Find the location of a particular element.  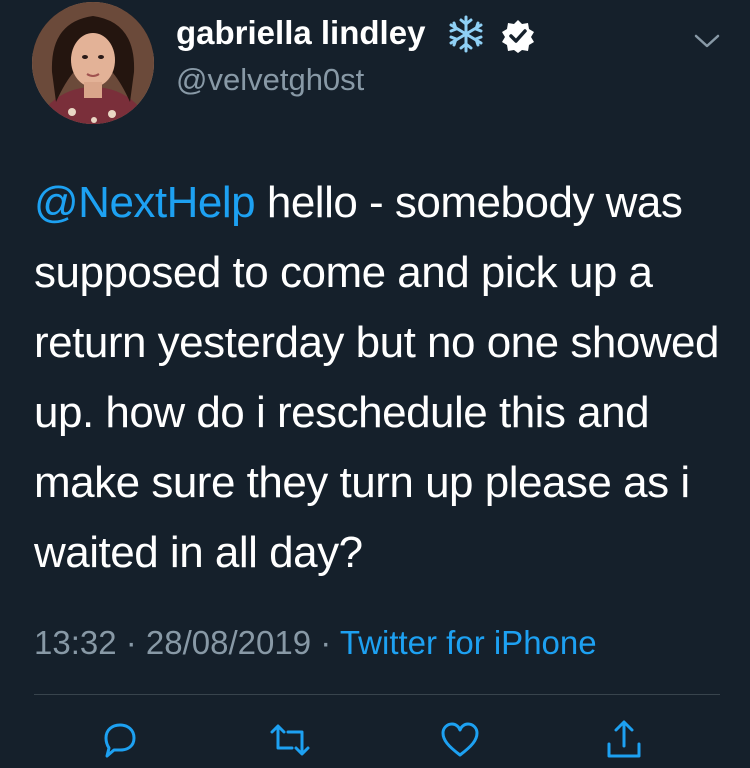

reply-icon is located at coordinates (120, 740).